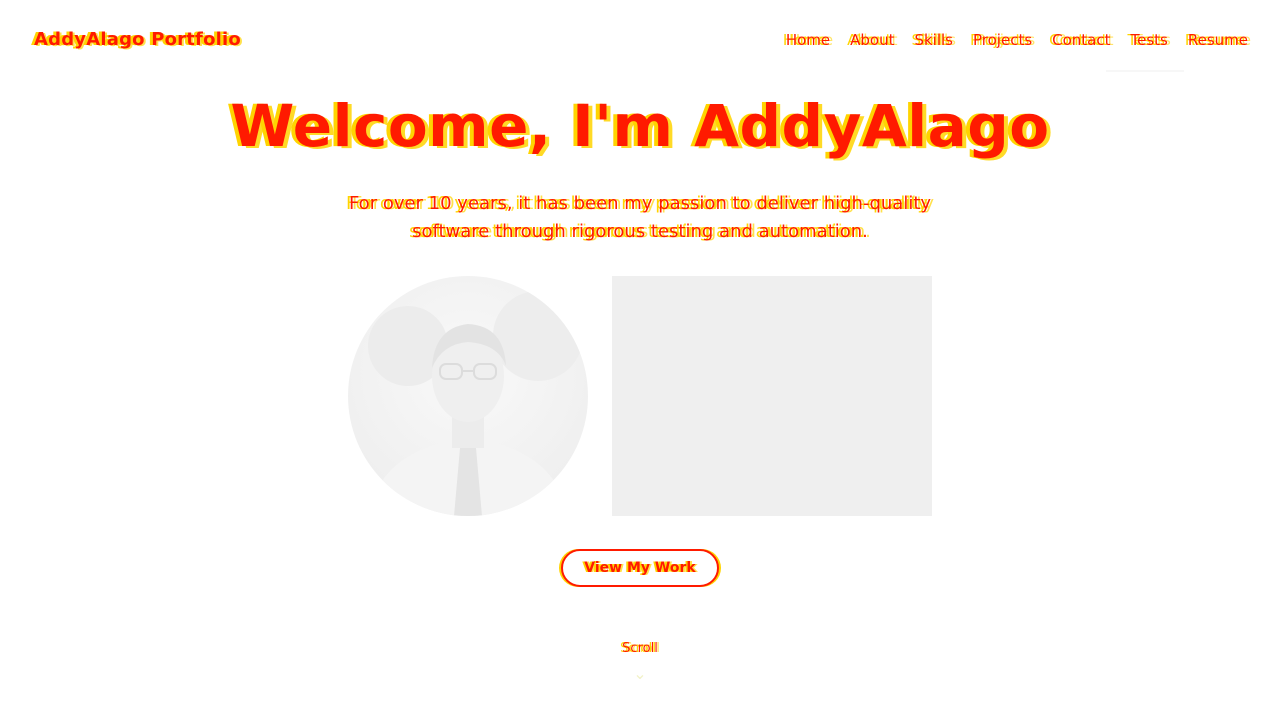  What do you see at coordinates (1145, 71) in the screenshot?
I see `nav-active-underline` at bounding box center [1145, 71].